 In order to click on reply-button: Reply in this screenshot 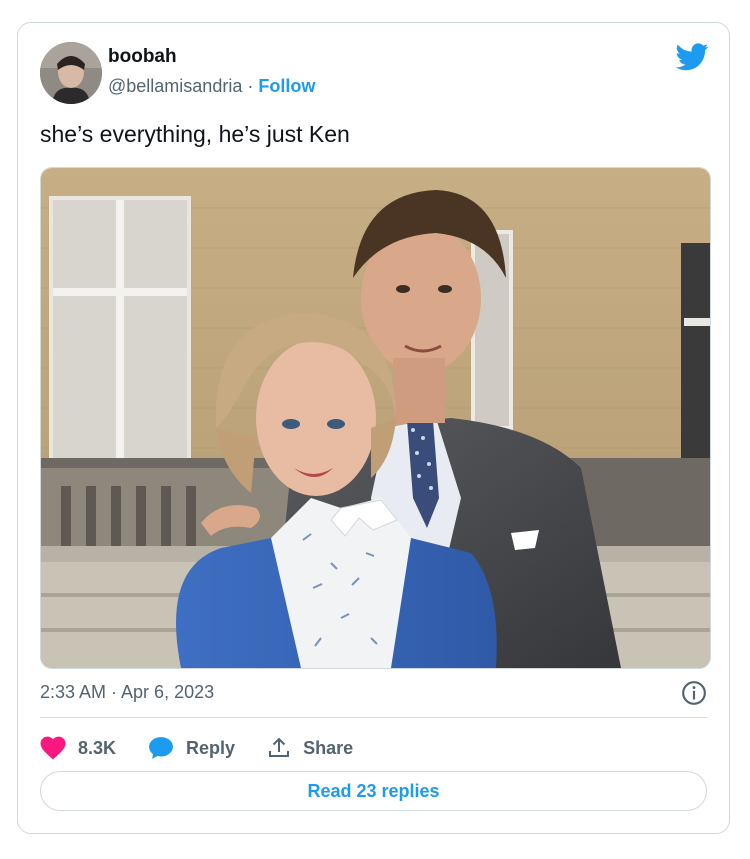, I will do `click(191, 748)`.